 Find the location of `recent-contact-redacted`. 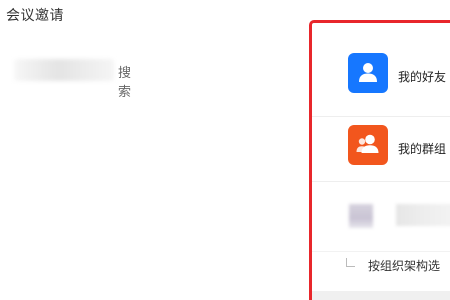

recent-contact-redacted is located at coordinates (381, 213).